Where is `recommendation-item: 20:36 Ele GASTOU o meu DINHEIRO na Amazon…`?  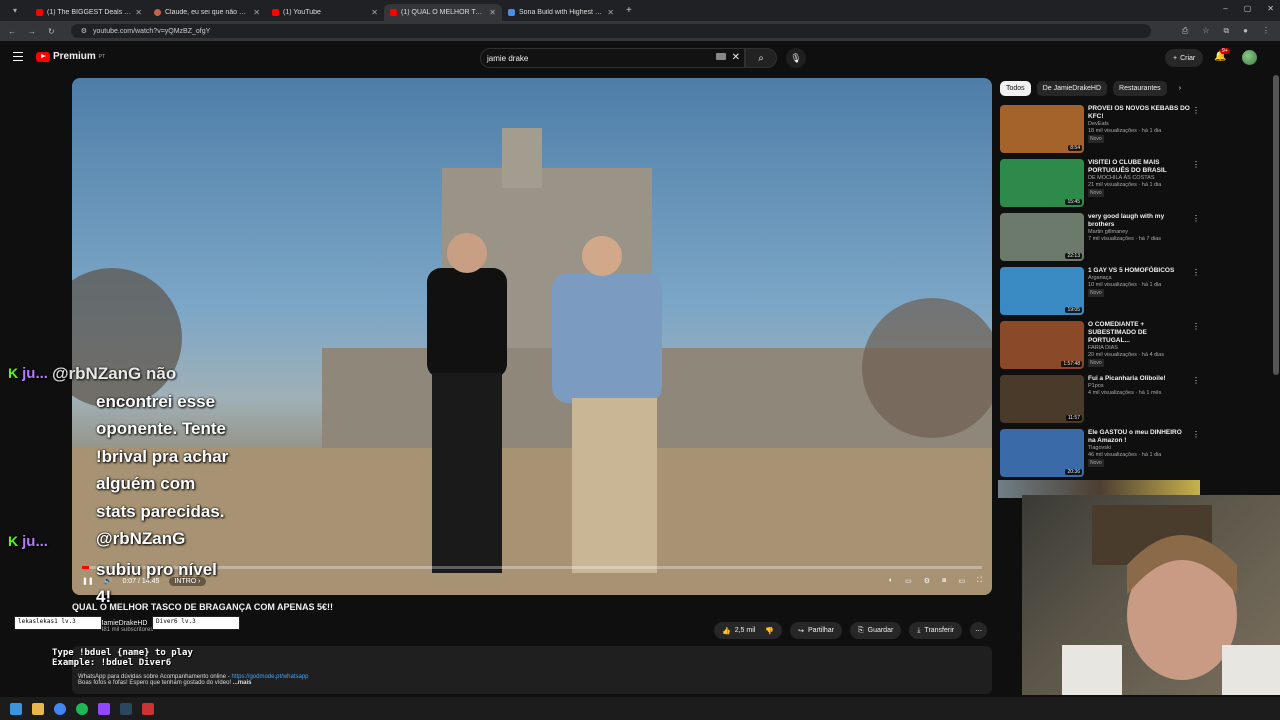
recommendation-item: 20:36 Ele GASTOU o meu DINHEIRO na Amazon… is located at coordinates (1100, 455).